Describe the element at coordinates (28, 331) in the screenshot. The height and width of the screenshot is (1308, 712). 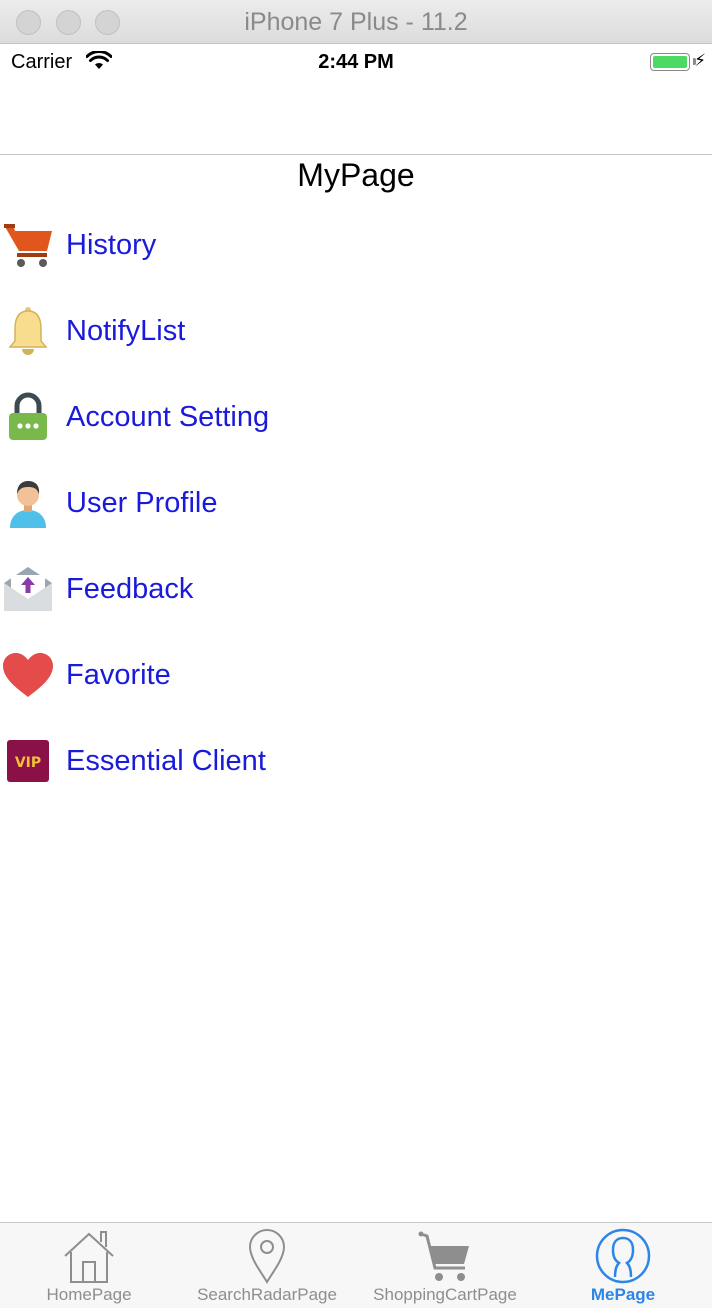
I see `bell-icon` at that location.